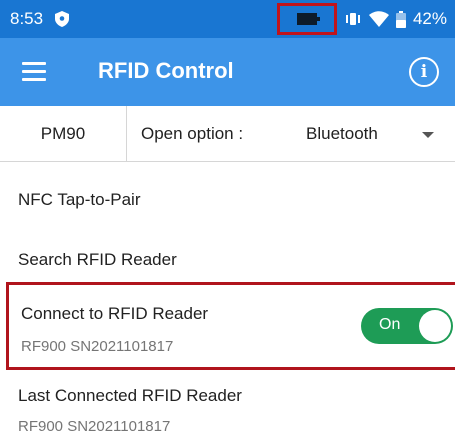 This screenshot has height=447, width=455. I want to click on battery-saver-icon, so click(308, 19).